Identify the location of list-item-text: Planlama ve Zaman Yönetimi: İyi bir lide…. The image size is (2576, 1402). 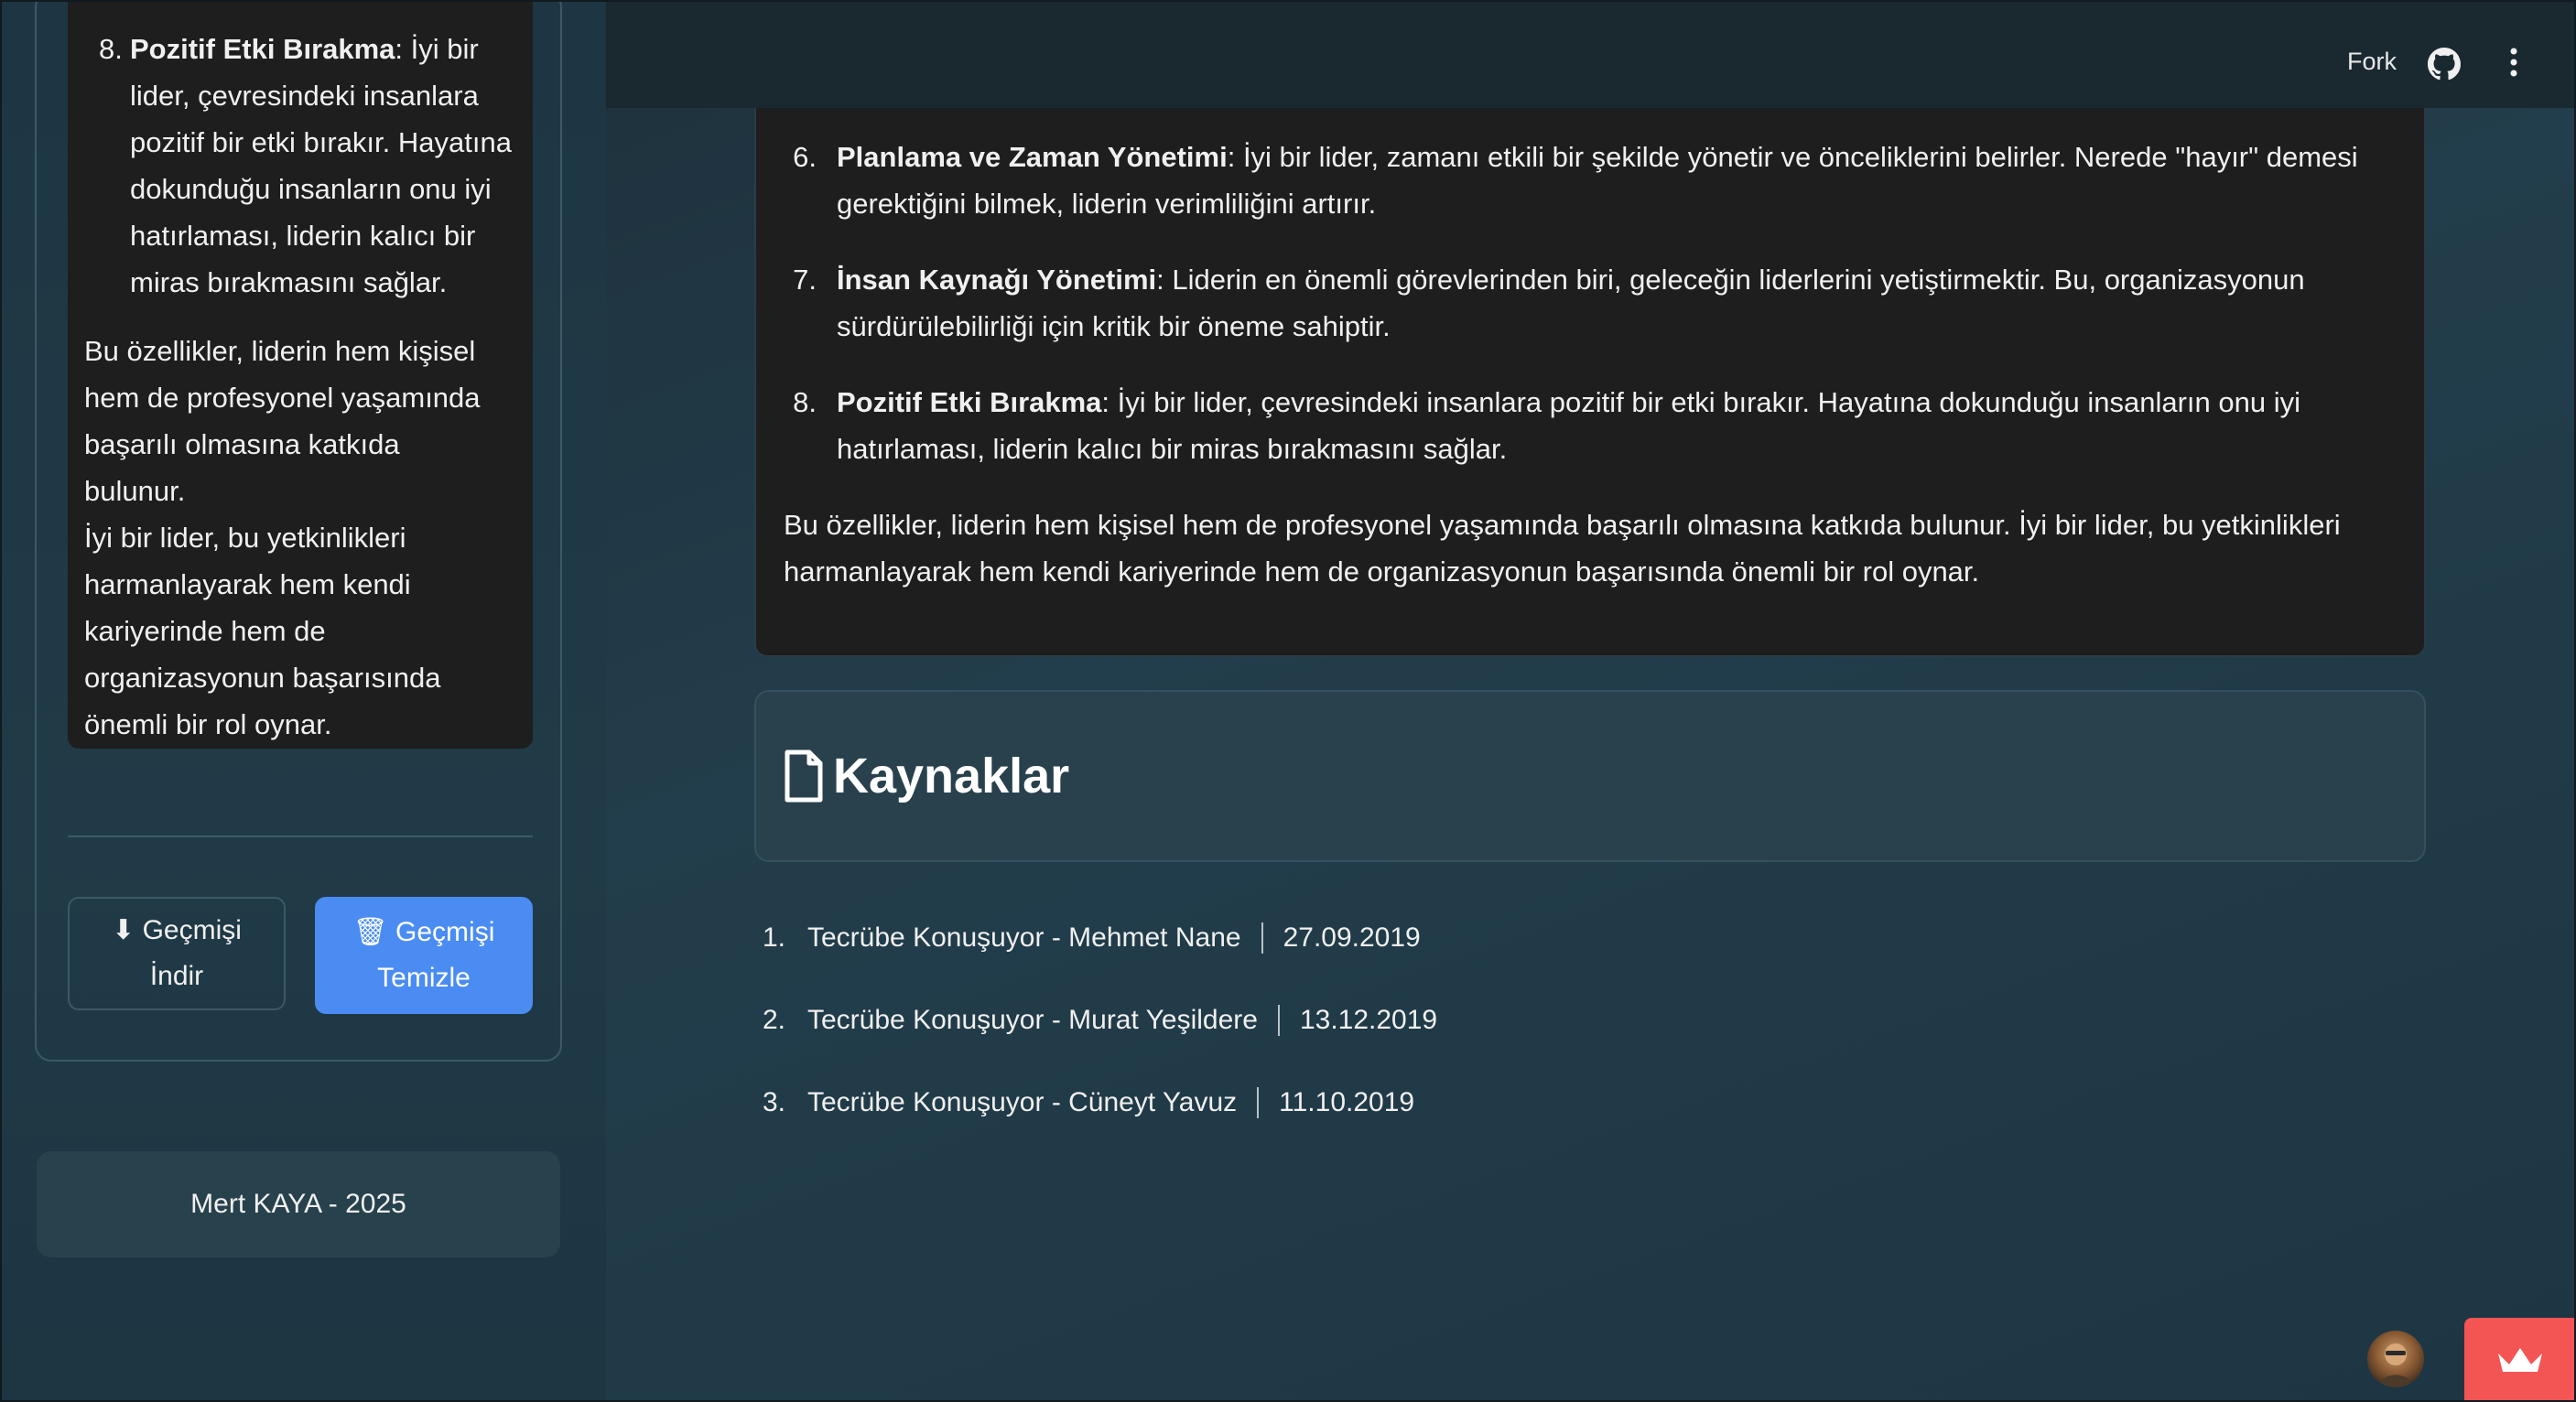
(1617, 180).